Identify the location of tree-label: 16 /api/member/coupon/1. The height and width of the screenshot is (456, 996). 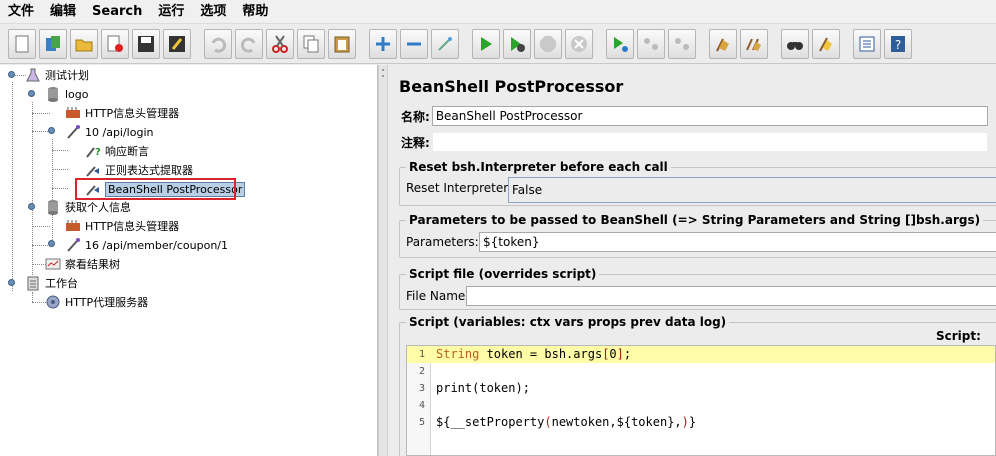
(156, 245).